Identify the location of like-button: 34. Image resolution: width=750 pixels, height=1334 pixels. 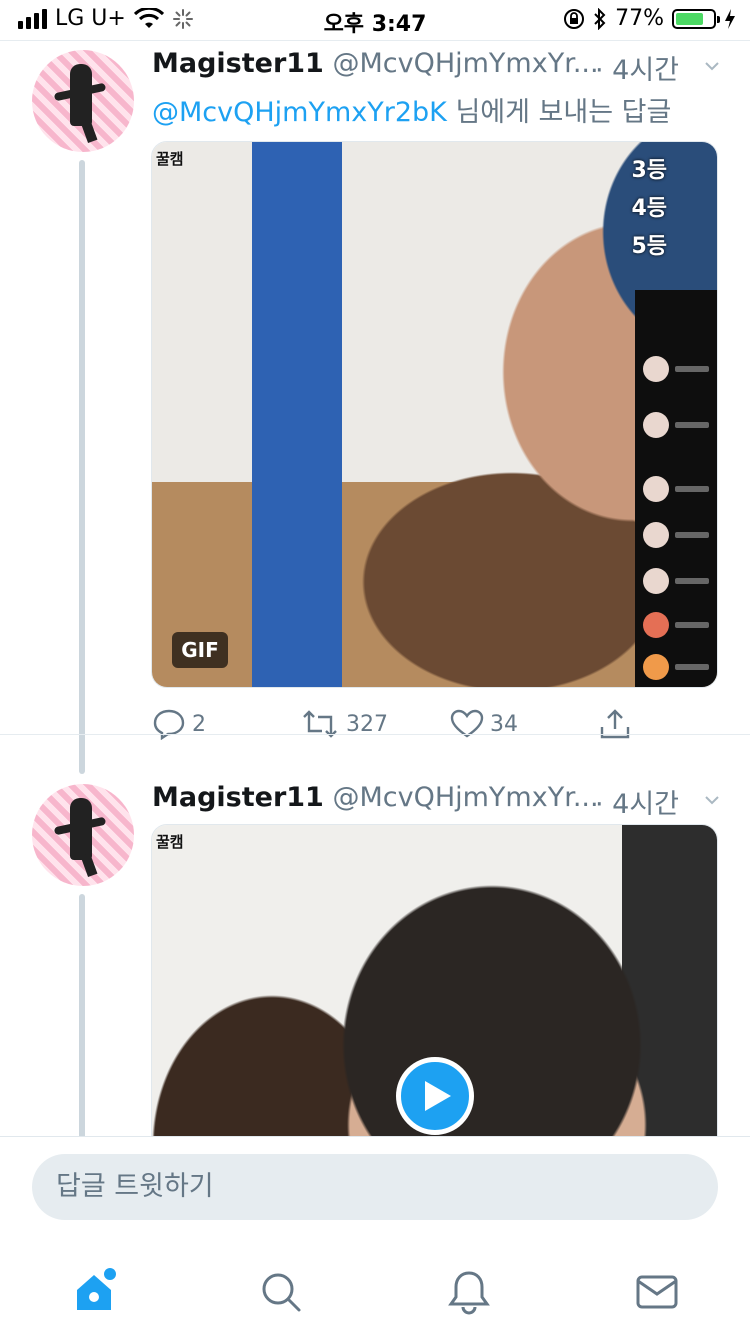
(484, 724).